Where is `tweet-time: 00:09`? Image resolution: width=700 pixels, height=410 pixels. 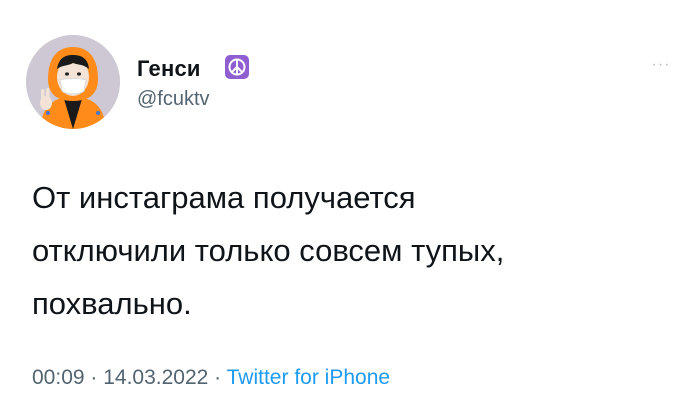
tweet-time: 00:09 is located at coordinates (58, 377).